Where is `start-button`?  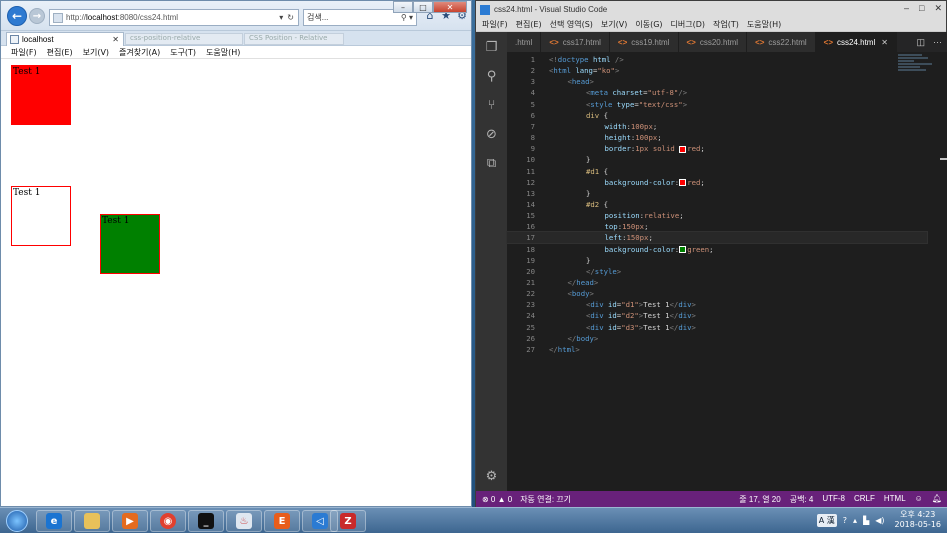 start-button is located at coordinates (17, 521).